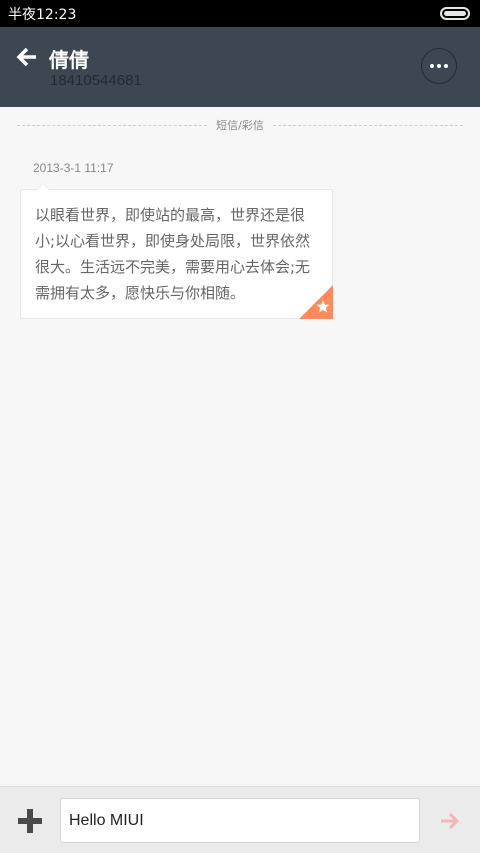  I want to click on add-attachment-button, so click(30, 821).